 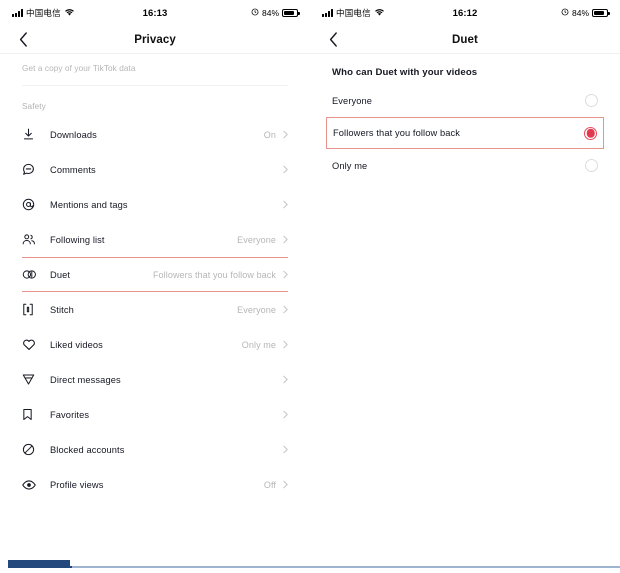 I want to click on privacy-row-mentions-and-tags: Mentions and tags, so click(x=155, y=204).